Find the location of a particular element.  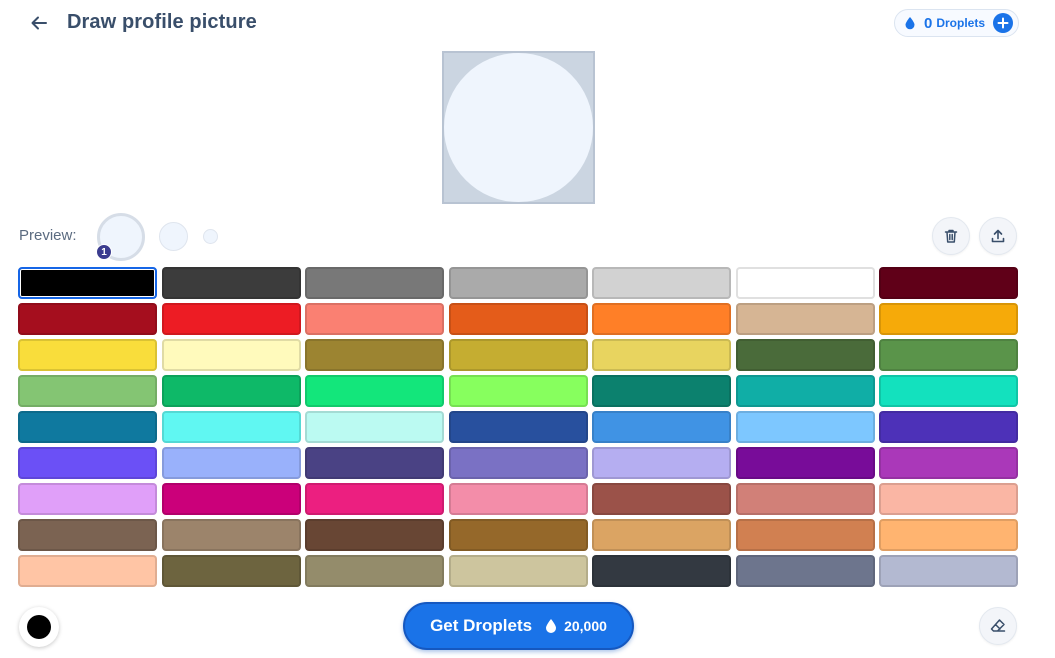

trash-icon is located at coordinates (951, 236).